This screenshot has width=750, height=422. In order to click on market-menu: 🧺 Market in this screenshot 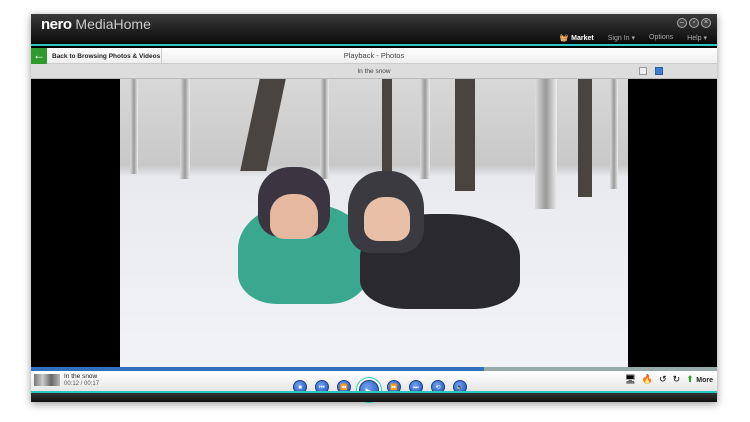, I will do `click(576, 38)`.